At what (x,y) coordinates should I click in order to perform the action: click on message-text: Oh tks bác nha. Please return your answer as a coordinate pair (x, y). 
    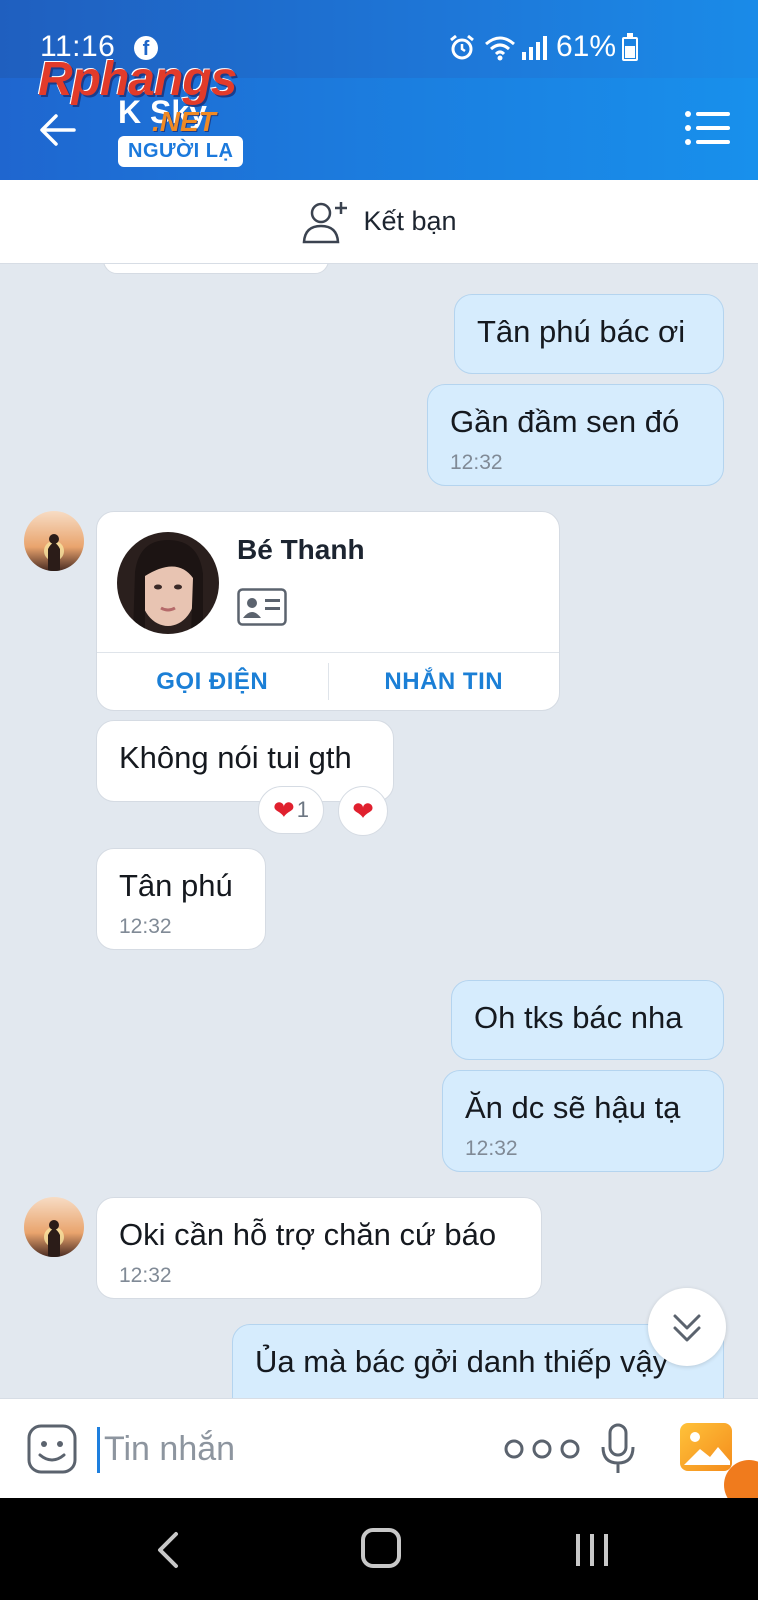
    Looking at the image, I should click on (578, 1017).